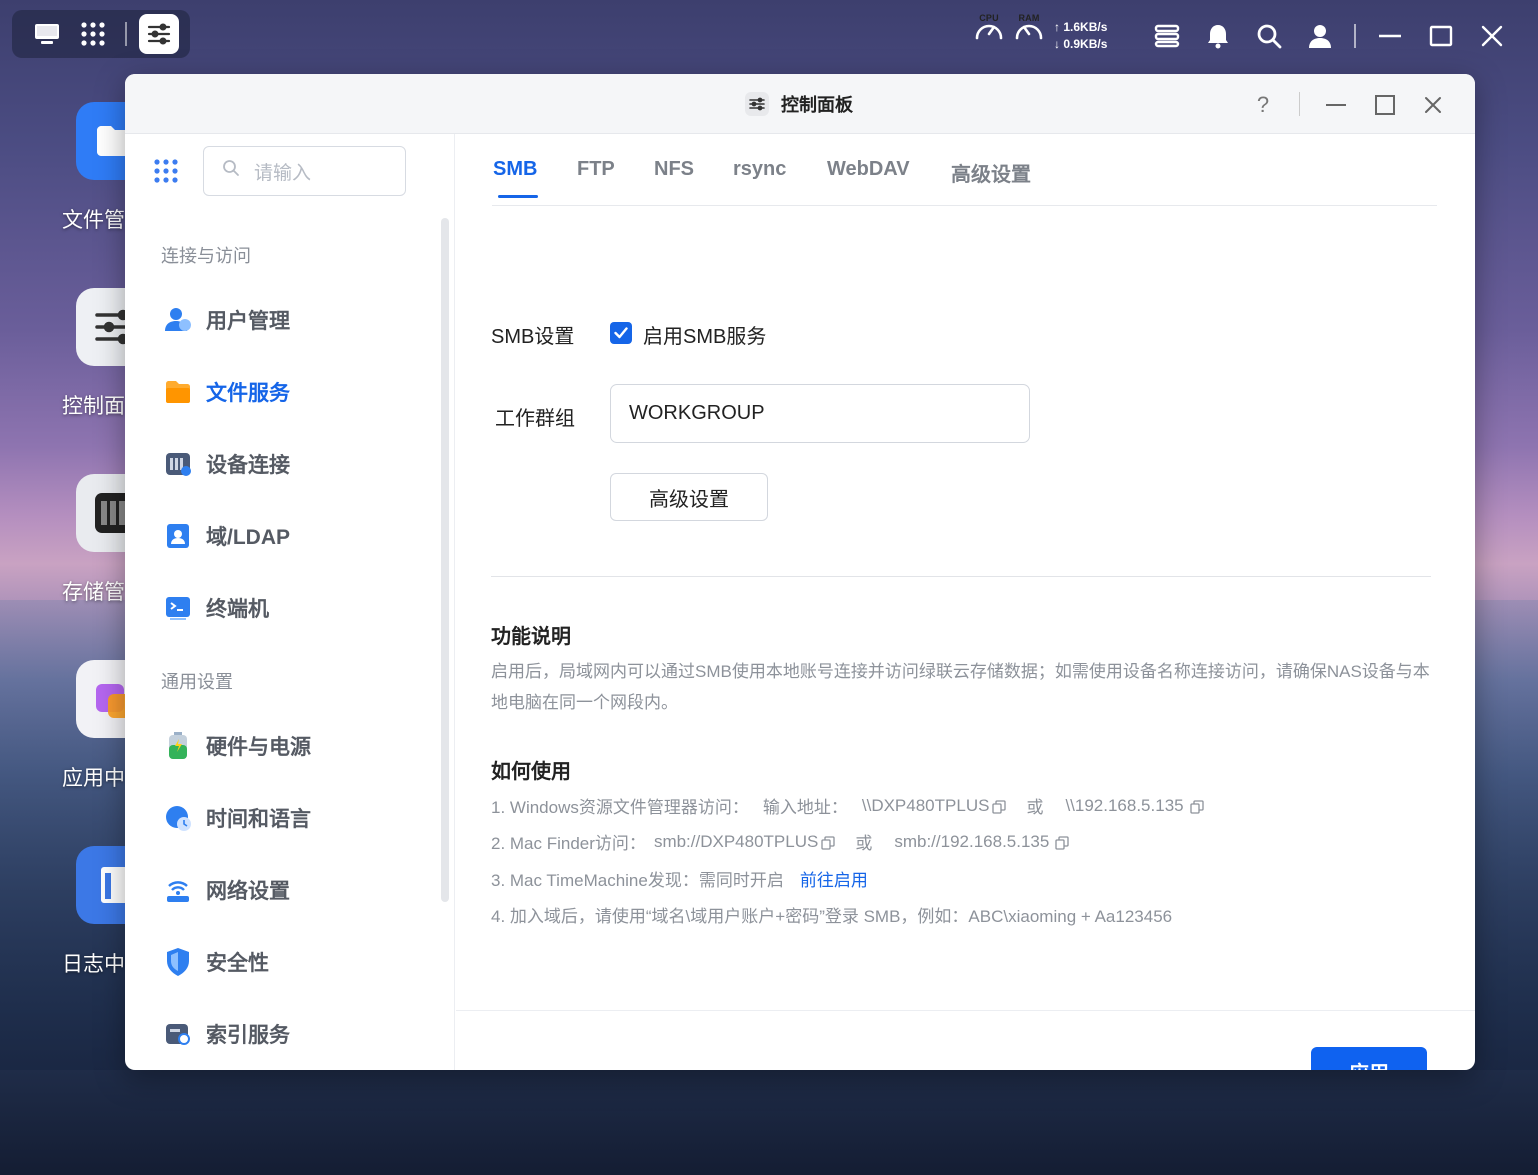 The width and height of the screenshot is (1538, 1175). I want to click on battery-icon, so click(178, 746).